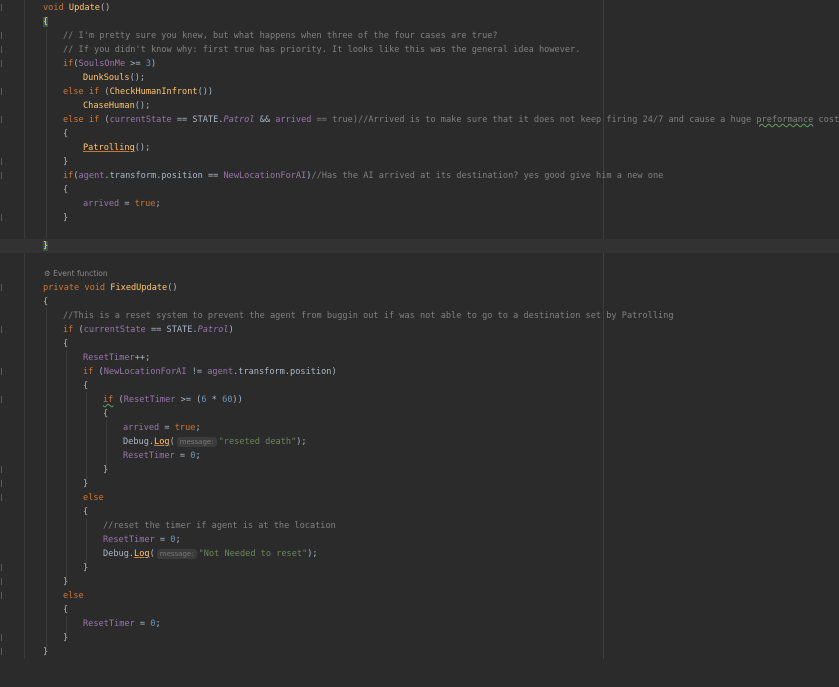 This screenshot has height=687, width=839. Describe the element at coordinates (419, 288) in the screenshot. I see `code-line: private void FixedUpdate()` at that location.